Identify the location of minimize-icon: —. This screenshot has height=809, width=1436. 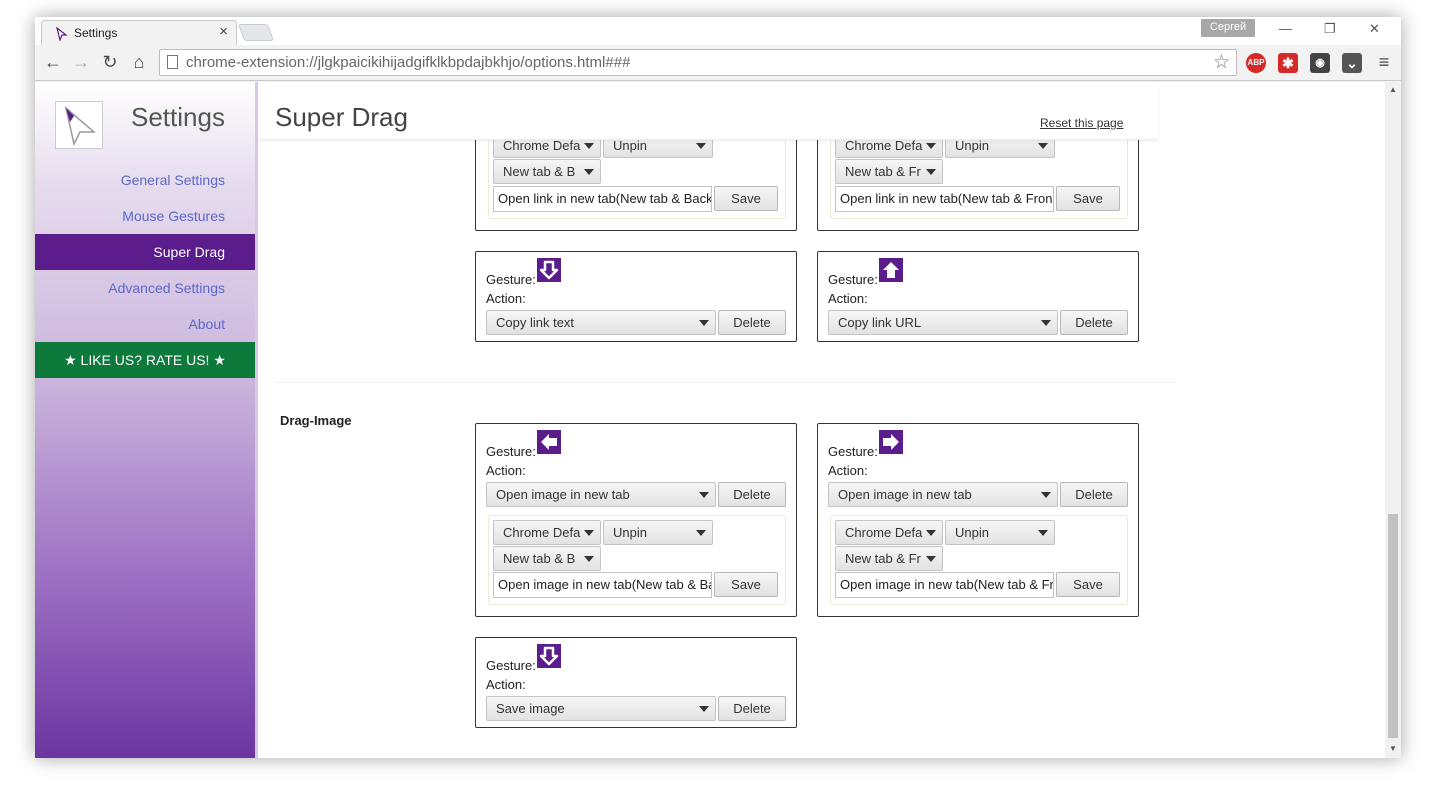
(1285, 28).